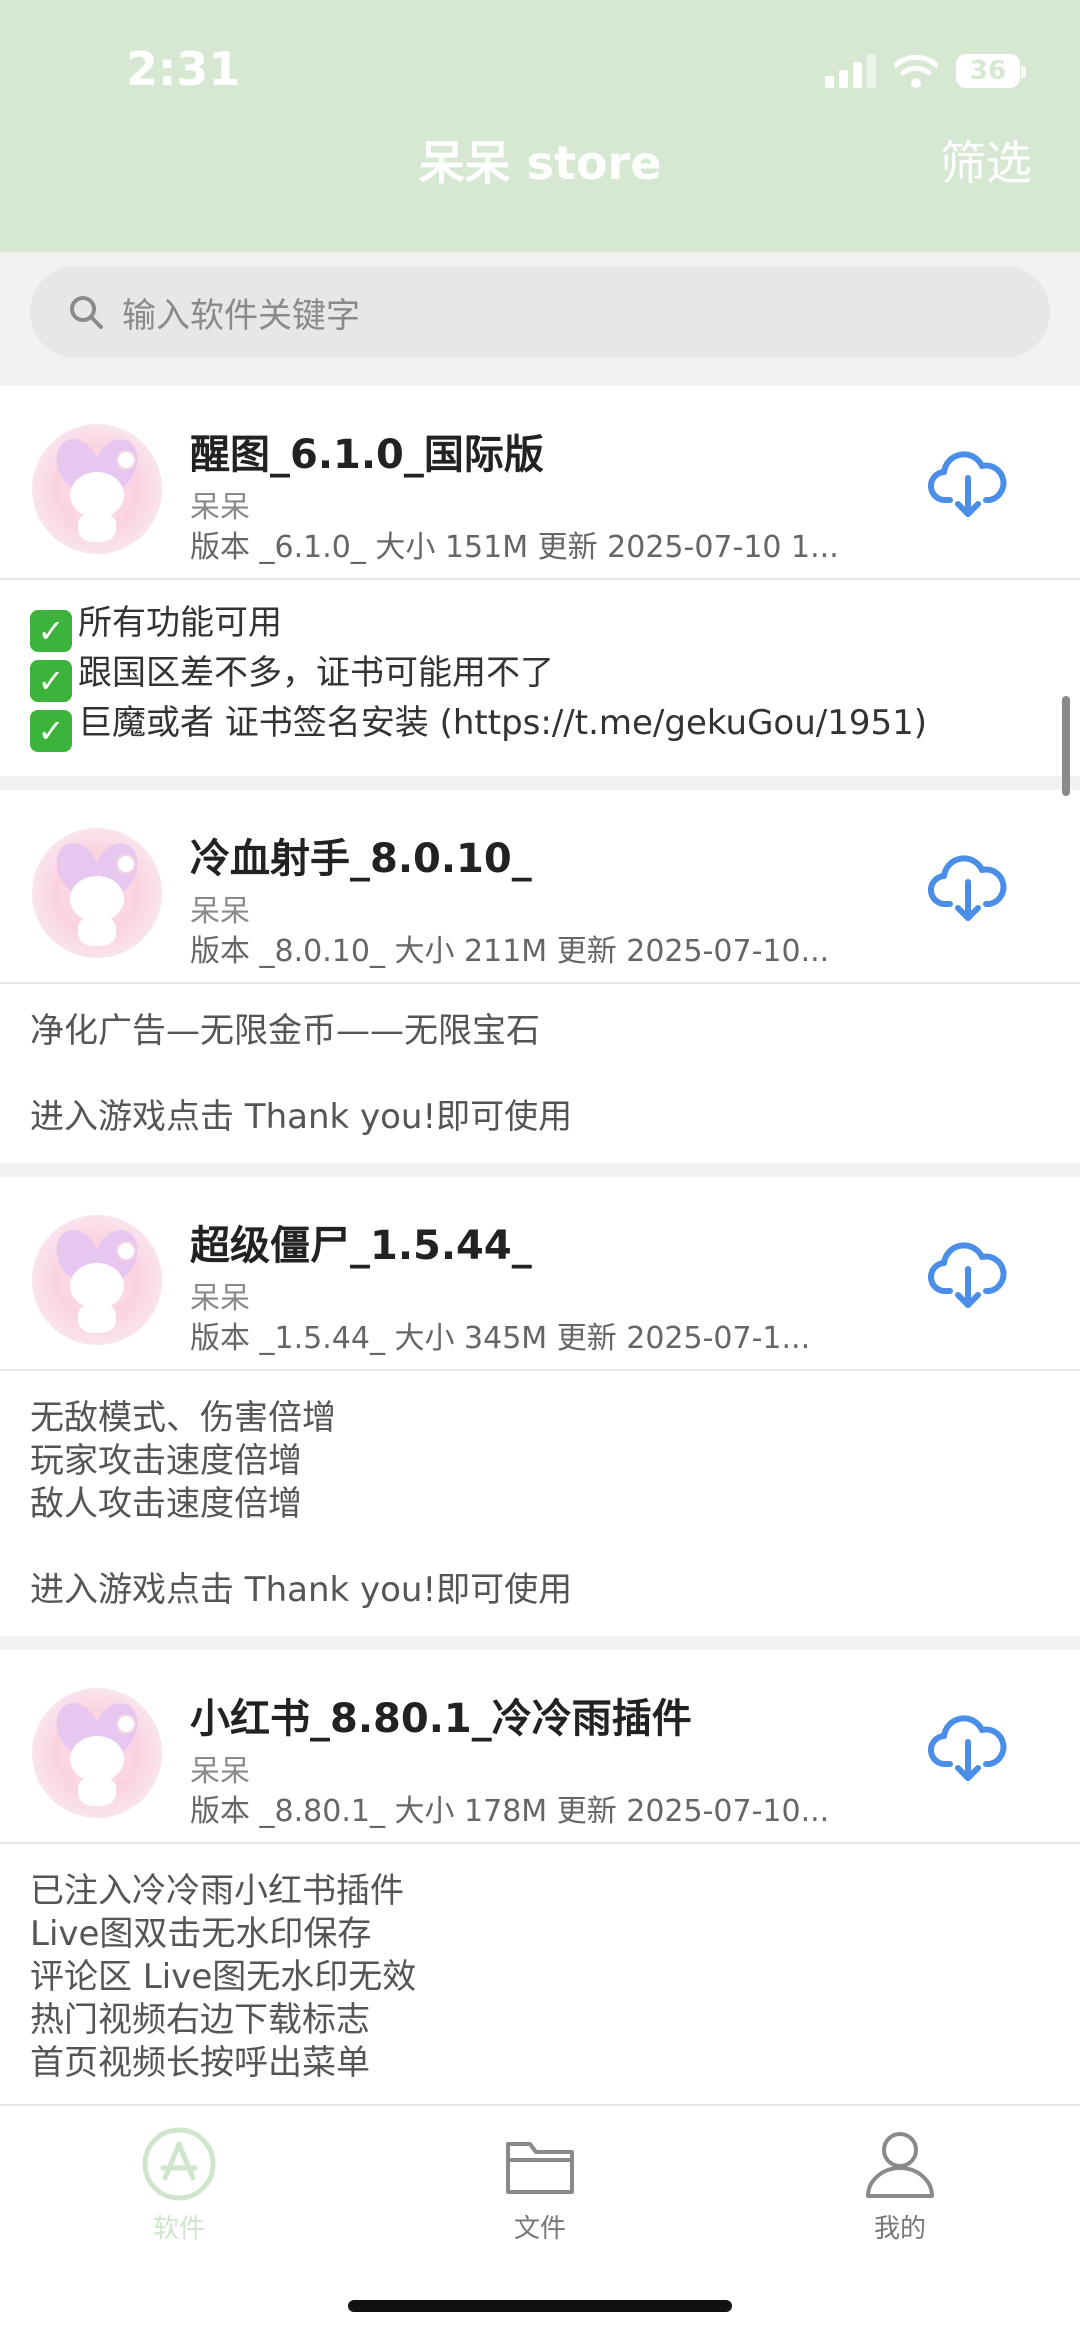 This screenshot has width=1080, height=2339. What do you see at coordinates (850, 71) in the screenshot?
I see `signal-icon` at bounding box center [850, 71].